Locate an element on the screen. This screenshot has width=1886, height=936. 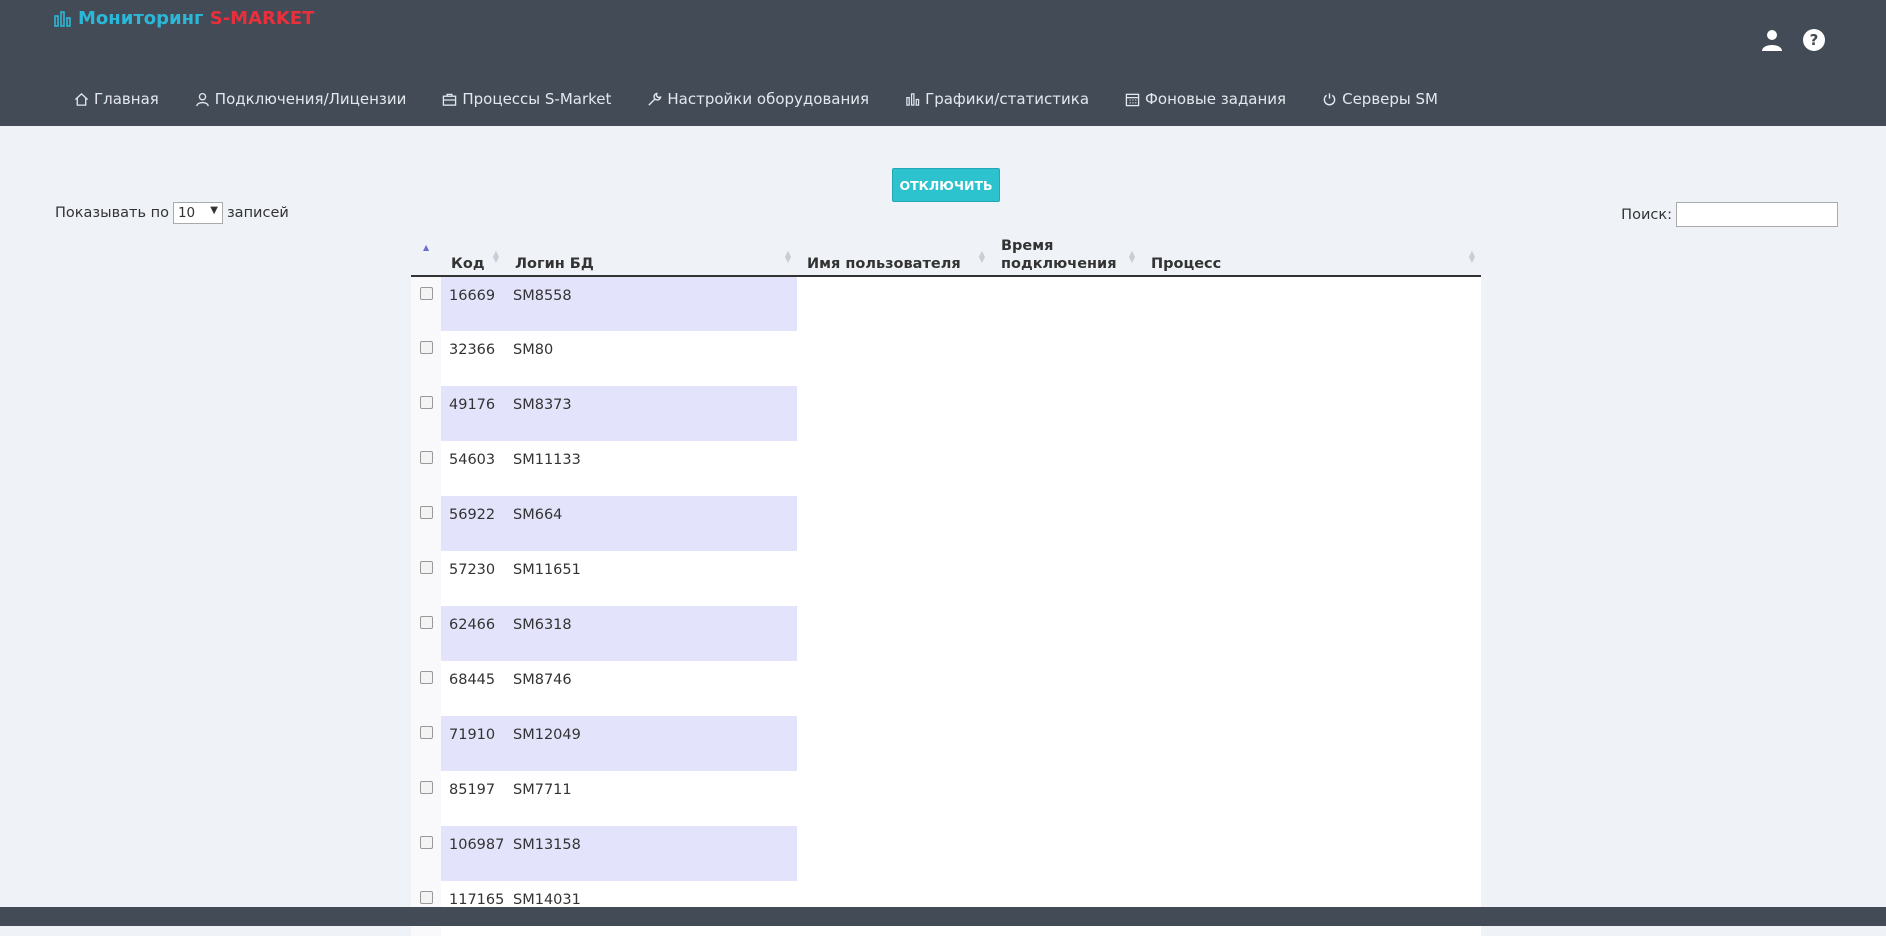
nav-item-background-jobs: Фоновые задания is located at coordinates (1205, 99).